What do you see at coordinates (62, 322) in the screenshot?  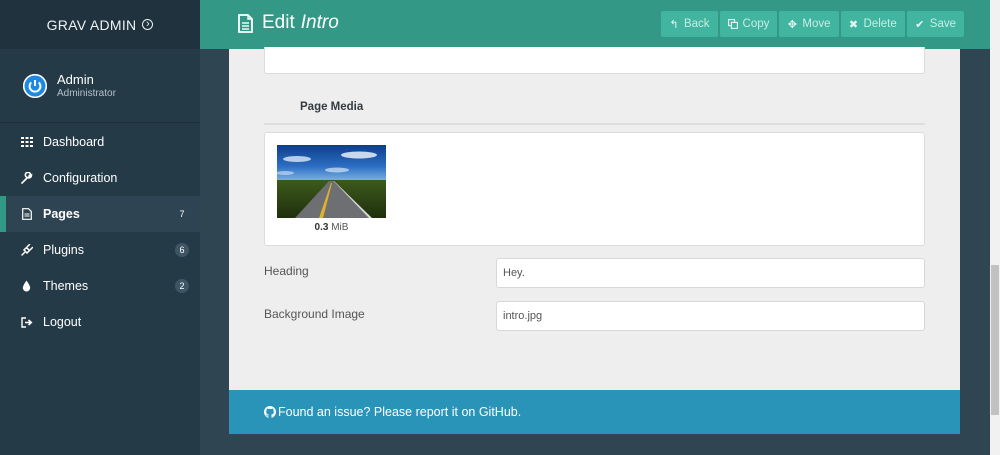 I see `sidebar-item-label: Logout` at bounding box center [62, 322].